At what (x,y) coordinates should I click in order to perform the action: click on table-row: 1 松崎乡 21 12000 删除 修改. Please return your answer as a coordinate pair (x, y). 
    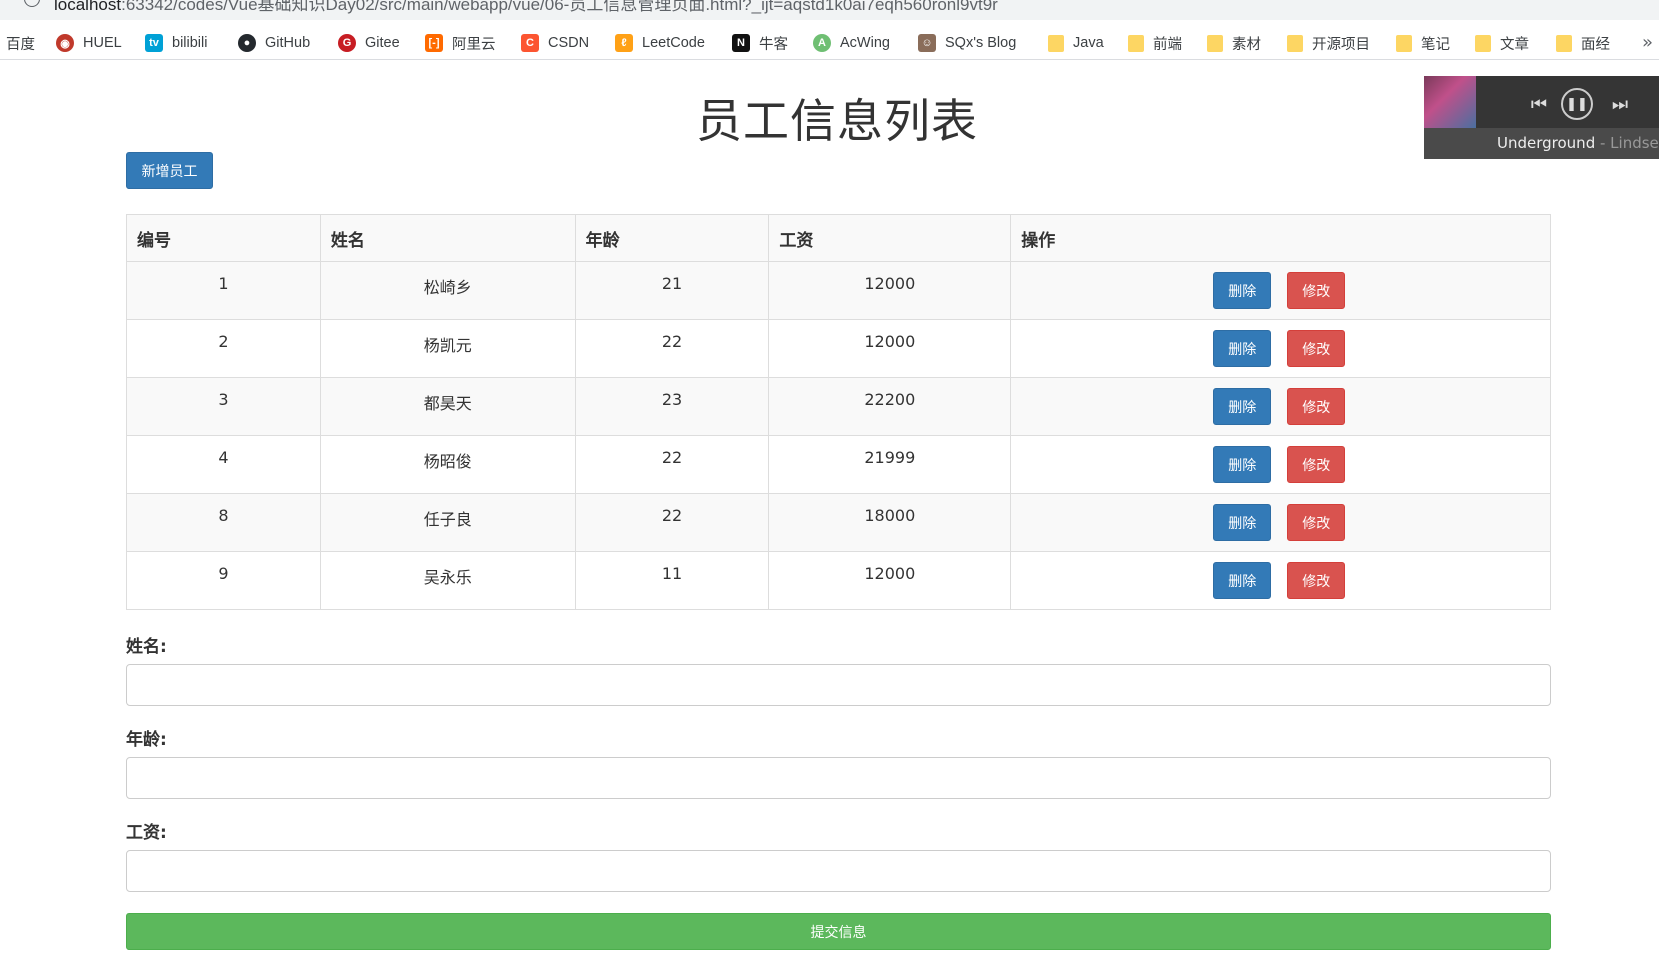
    Looking at the image, I should click on (838, 290).